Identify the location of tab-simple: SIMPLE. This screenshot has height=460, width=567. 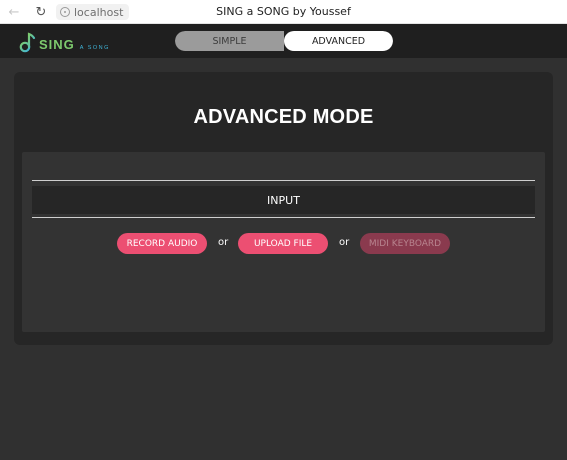
(229, 41).